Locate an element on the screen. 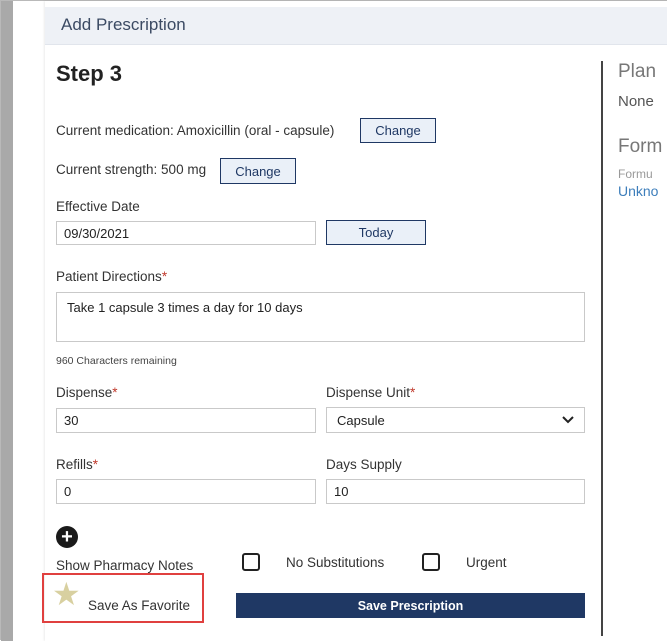 This screenshot has height=641, width=667. dispense-label: Dispense* is located at coordinates (87, 392).